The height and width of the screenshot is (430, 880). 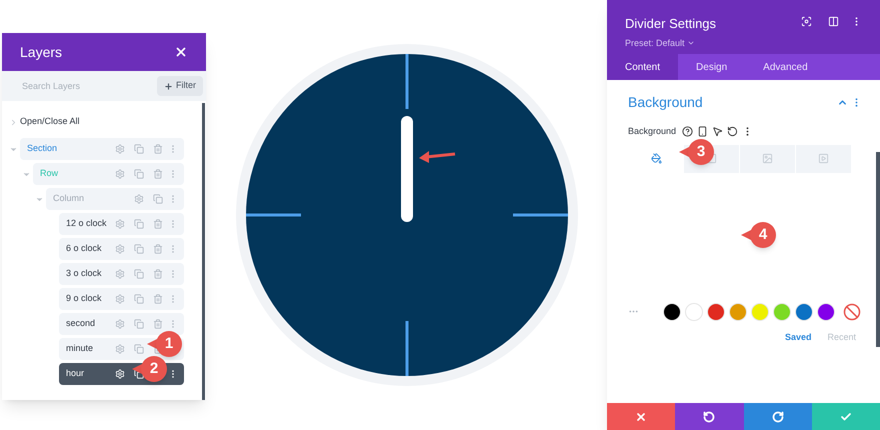 I want to click on layer-item: 9 o clock, so click(x=121, y=299).